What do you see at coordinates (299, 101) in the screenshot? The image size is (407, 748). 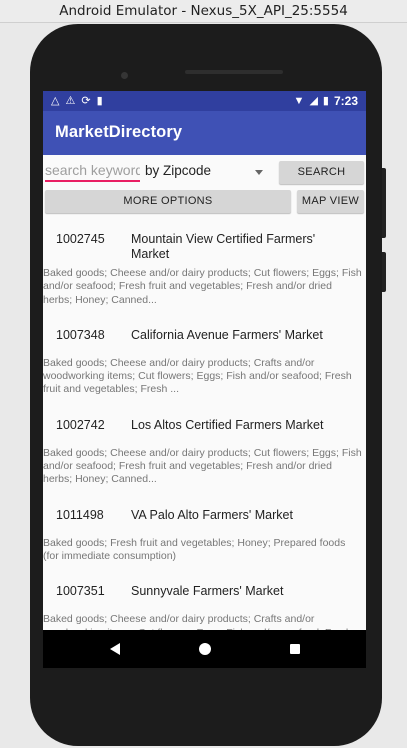 I see `wifi-icon: ▼` at bounding box center [299, 101].